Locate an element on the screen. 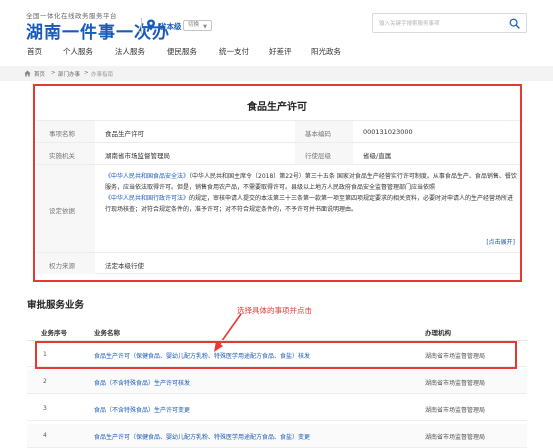  location-pin-icon is located at coordinates (151, 25).